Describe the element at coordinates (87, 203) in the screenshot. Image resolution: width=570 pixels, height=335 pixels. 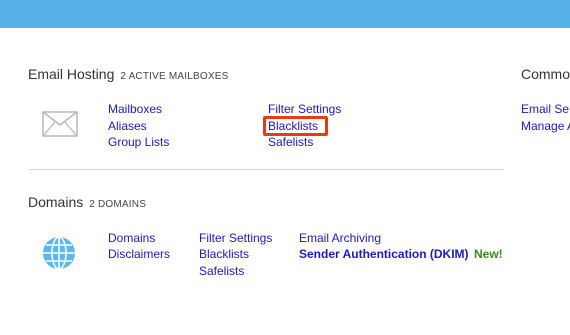
I see `domains-heading: Domains 2 DOMAINS` at that location.